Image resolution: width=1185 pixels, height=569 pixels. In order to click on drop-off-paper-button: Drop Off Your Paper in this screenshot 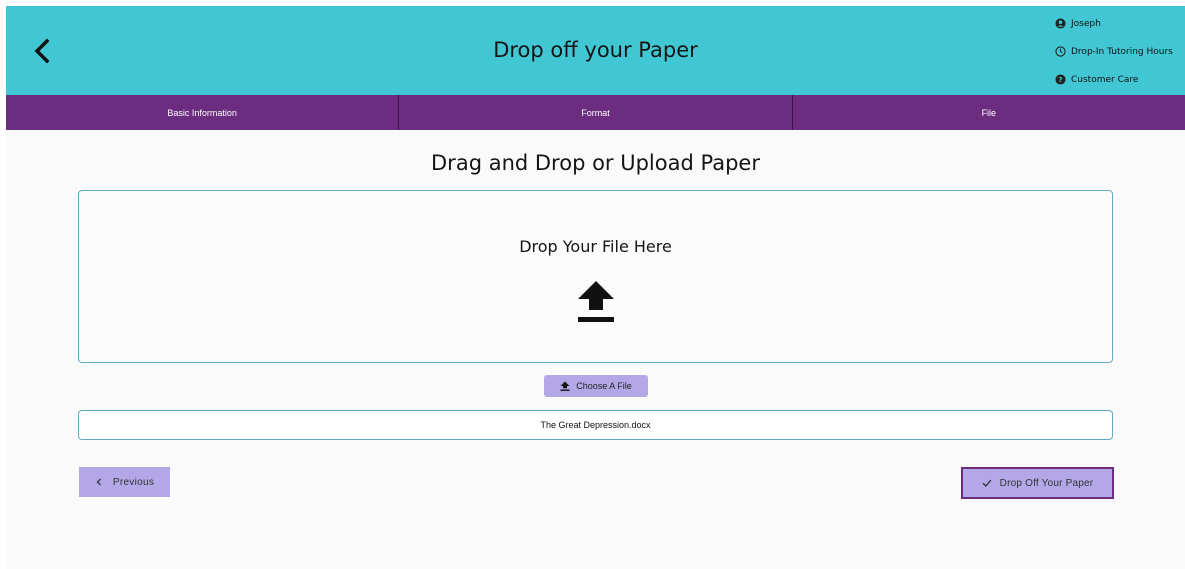, I will do `click(1037, 483)`.